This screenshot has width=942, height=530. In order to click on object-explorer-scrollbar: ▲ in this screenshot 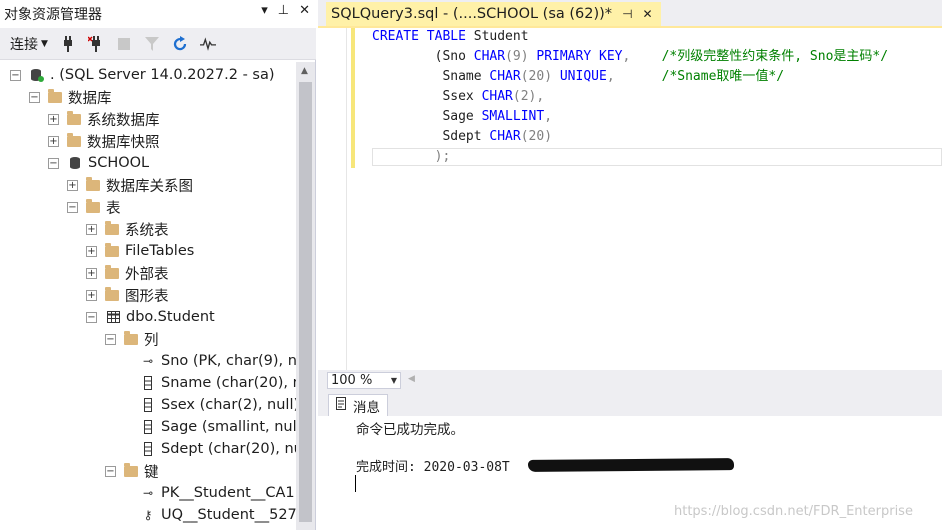, I will do `click(305, 296)`.